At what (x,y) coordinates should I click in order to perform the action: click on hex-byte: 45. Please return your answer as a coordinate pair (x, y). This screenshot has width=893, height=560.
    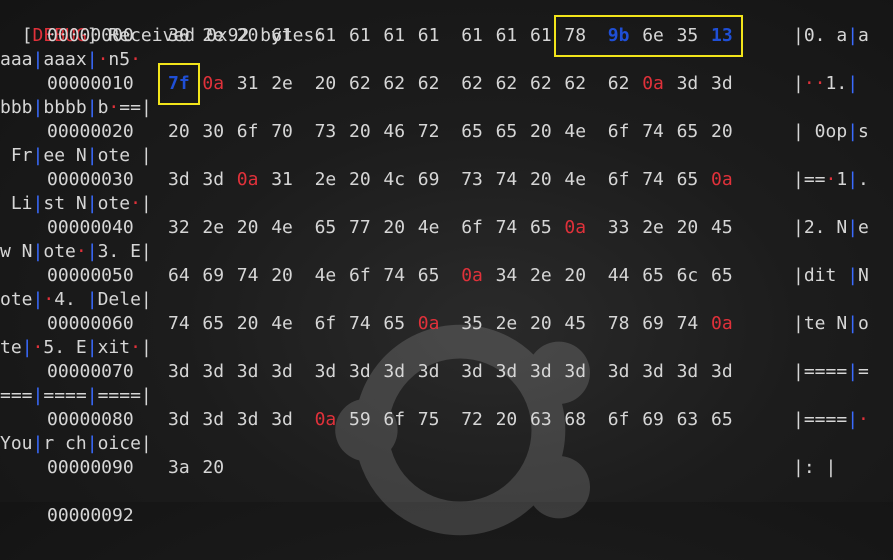
    Looking at the image, I should click on (575, 323).